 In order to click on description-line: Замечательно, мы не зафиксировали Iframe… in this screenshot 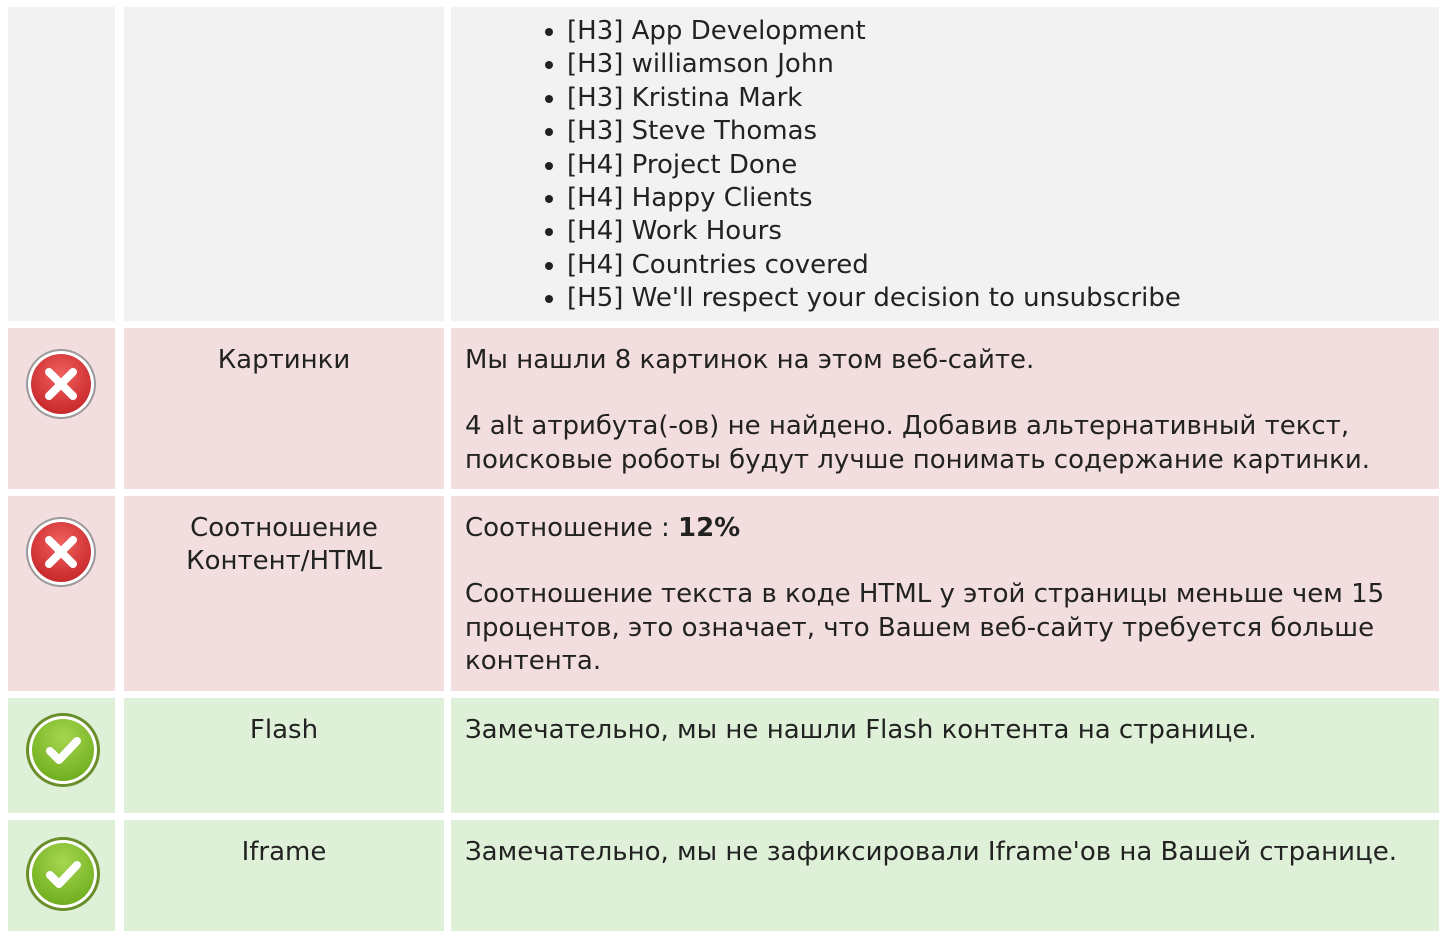, I will do `click(931, 852)`.